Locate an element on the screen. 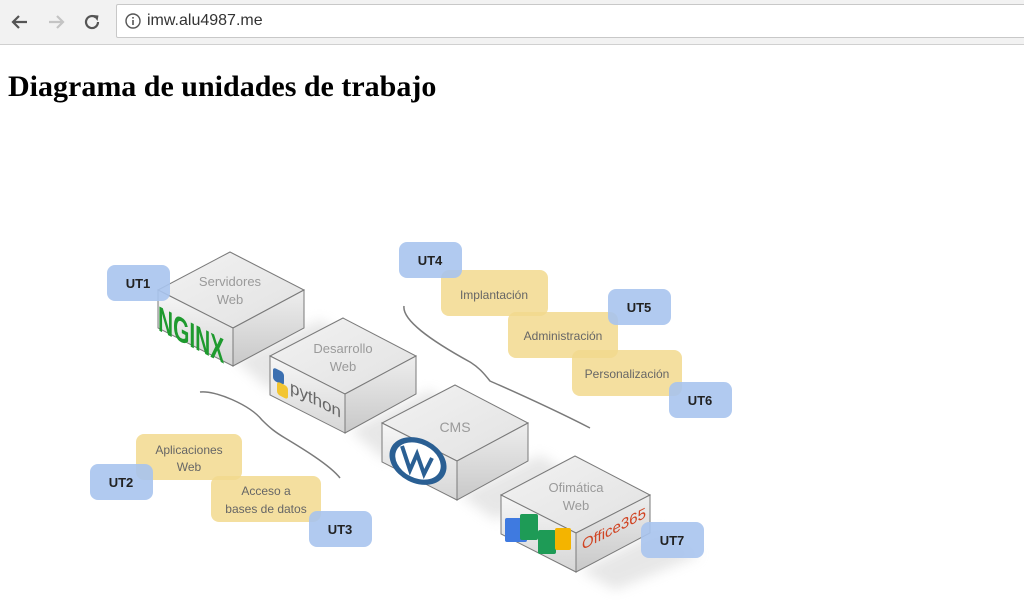 The width and height of the screenshot is (1024, 600). task-implantacion: Implantación is located at coordinates (494, 293).